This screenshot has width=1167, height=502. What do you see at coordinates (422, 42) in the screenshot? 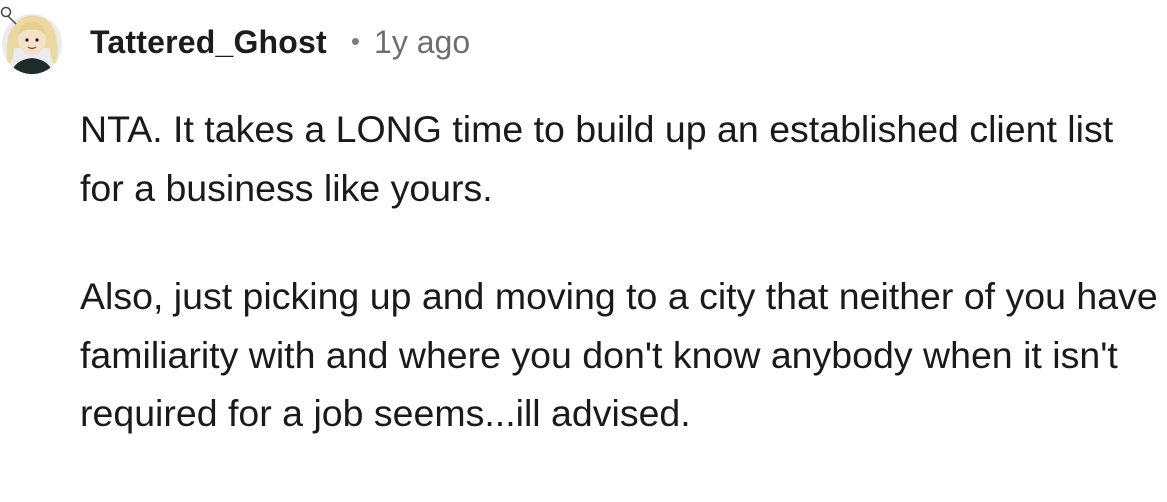
I see `timestamp: 1y ago` at bounding box center [422, 42].